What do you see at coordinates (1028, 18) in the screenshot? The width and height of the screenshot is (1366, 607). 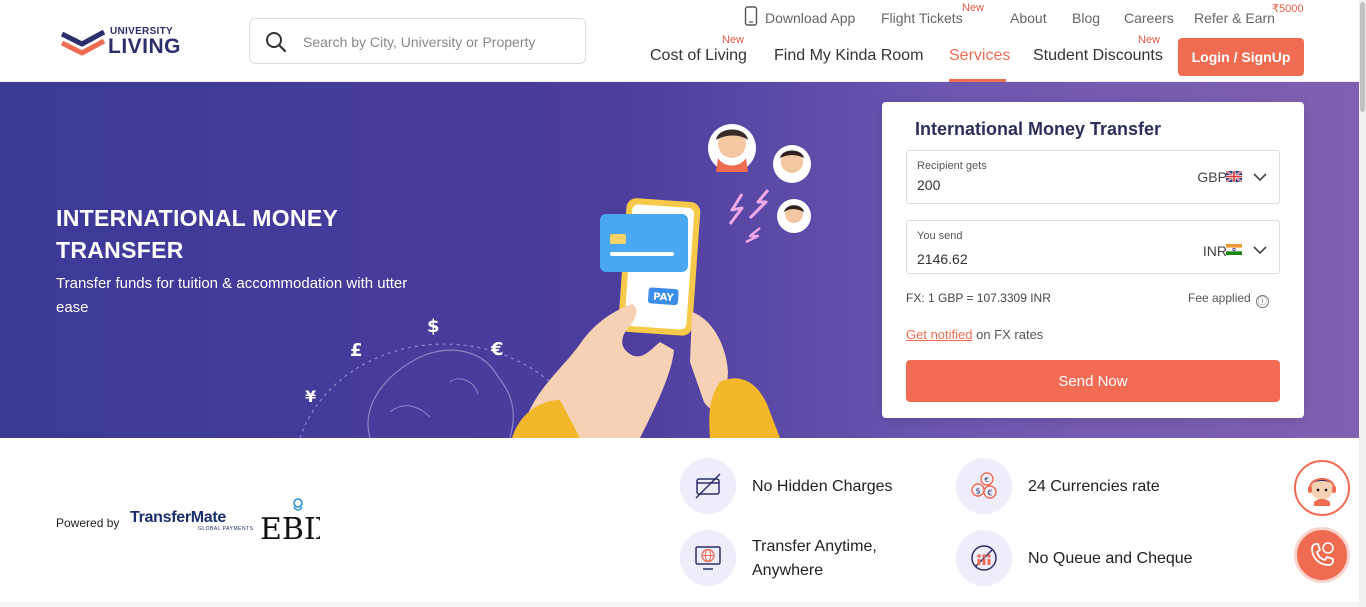 I see `nav-about: About` at bounding box center [1028, 18].